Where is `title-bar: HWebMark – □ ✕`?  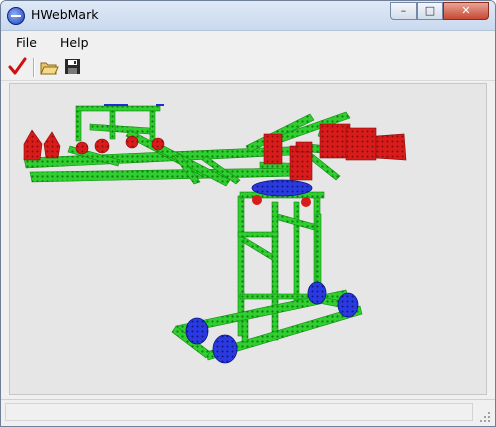
title-bar: HWebMark – □ ✕ is located at coordinates (248, 16).